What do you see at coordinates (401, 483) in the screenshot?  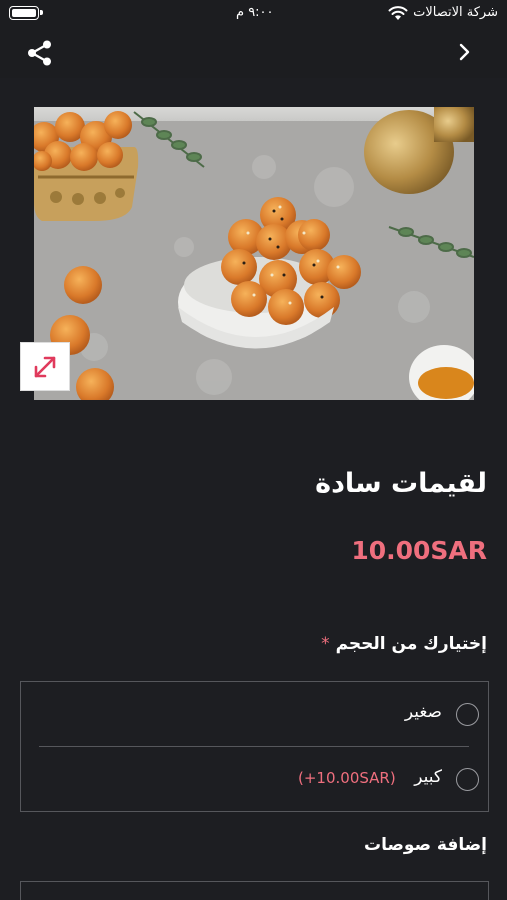 I see `product-title: لقيمات سادة` at bounding box center [401, 483].